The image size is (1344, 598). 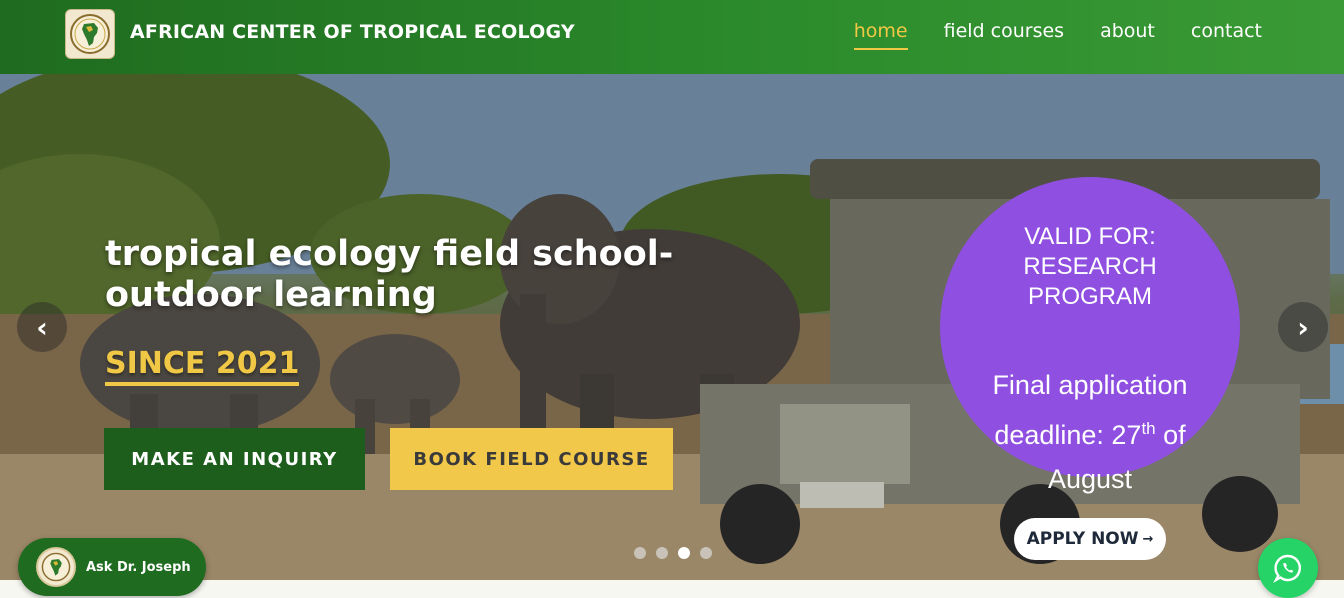 What do you see at coordinates (1090, 266) in the screenshot?
I see `promo-valid-for: VALID FOR: RESEARCH PROGRAM` at bounding box center [1090, 266].